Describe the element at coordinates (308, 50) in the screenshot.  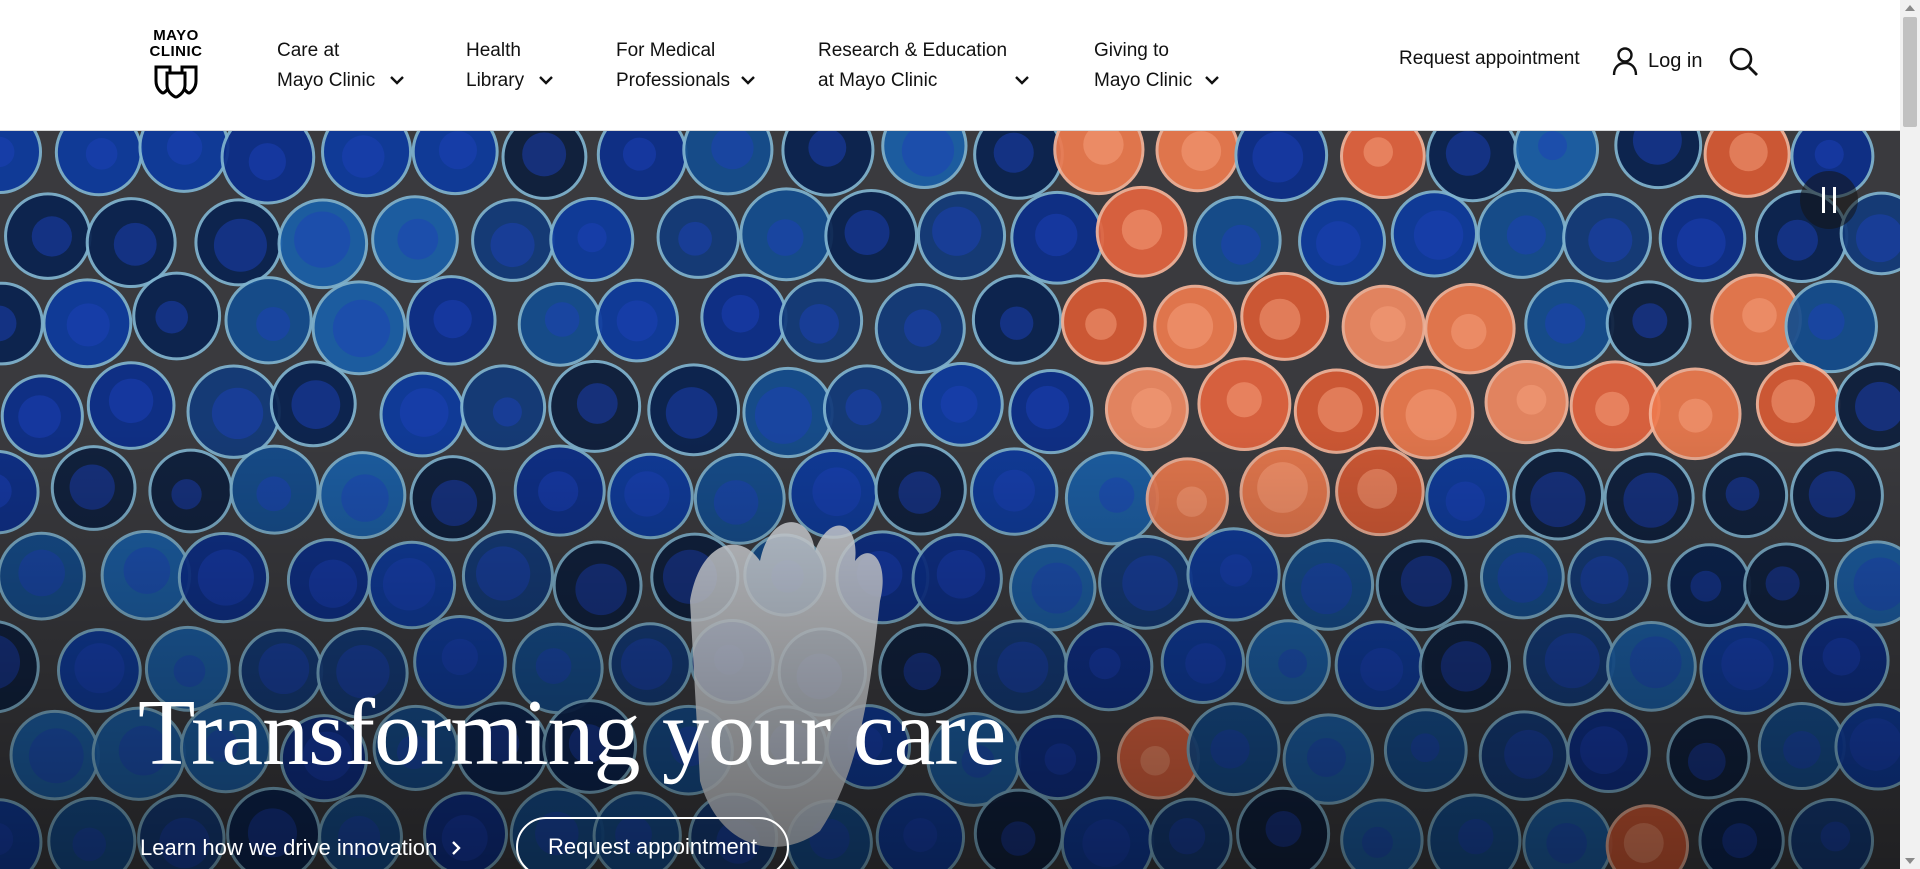
I see `nav-label-line1: Care at` at that location.